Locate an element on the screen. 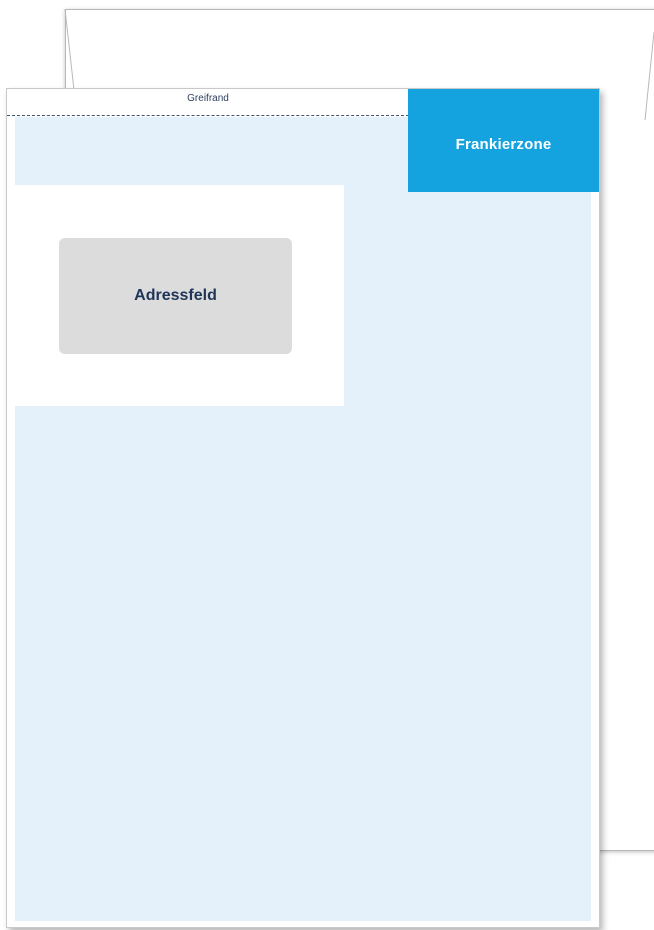  address-window: Adressfeld is located at coordinates (179, 295).